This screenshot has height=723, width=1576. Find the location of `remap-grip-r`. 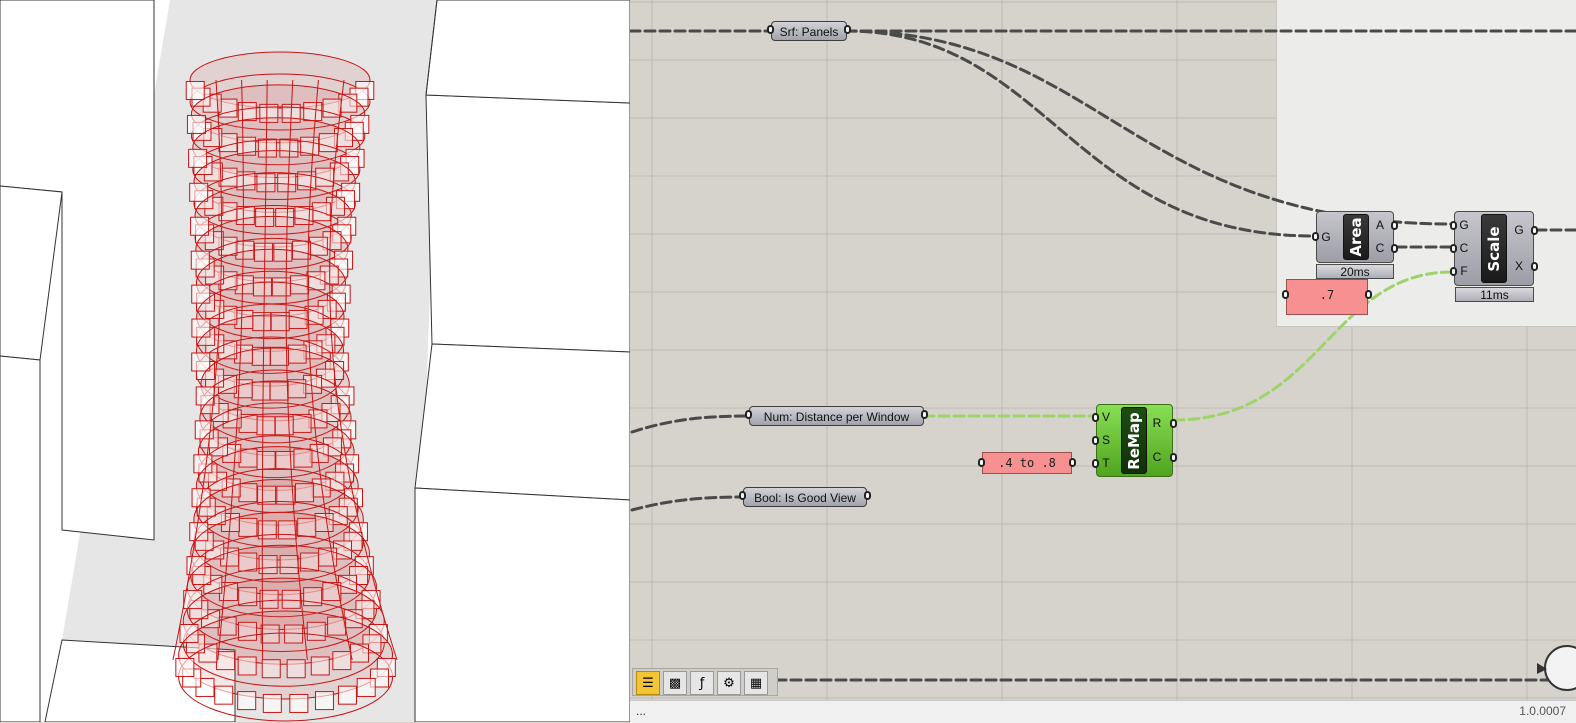

remap-grip-r is located at coordinates (1173, 423).